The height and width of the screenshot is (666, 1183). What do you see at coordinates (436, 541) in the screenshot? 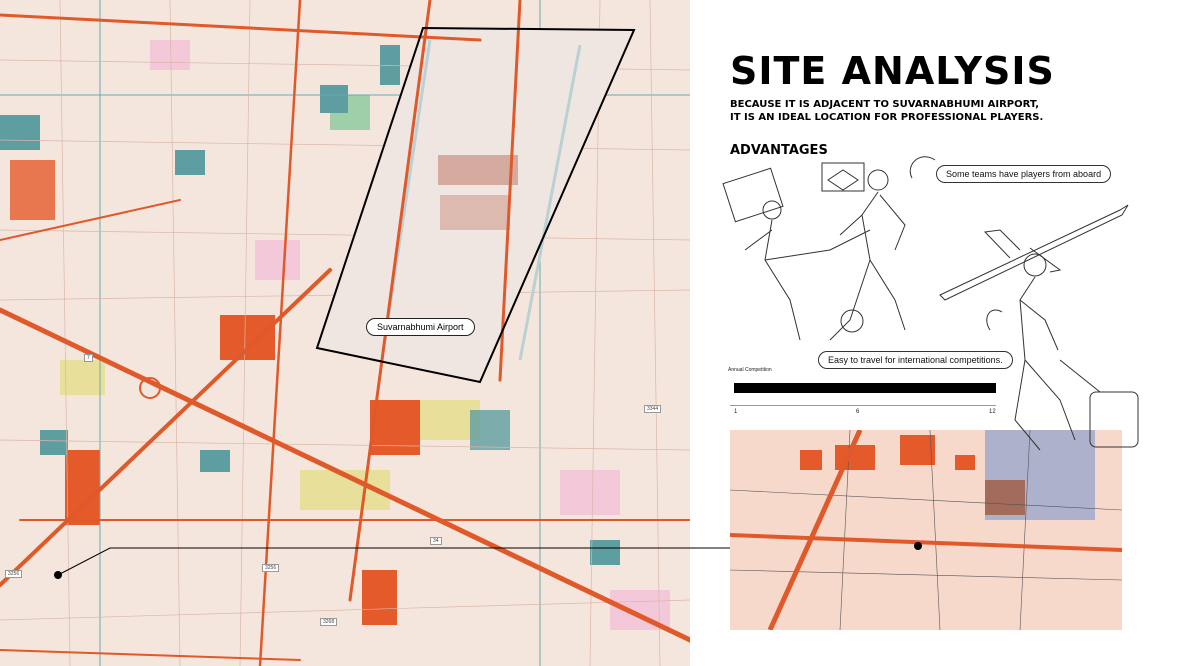
I see `road-number-label: 34` at bounding box center [436, 541].